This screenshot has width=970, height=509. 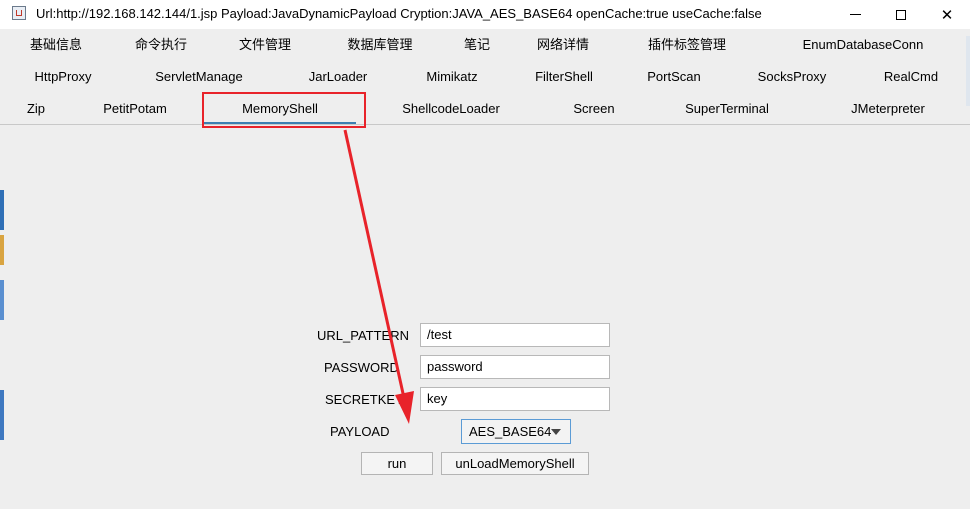 What do you see at coordinates (380, 45) in the screenshot?
I see `tab-database-manager: 数据库管理` at bounding box center [380, 45].